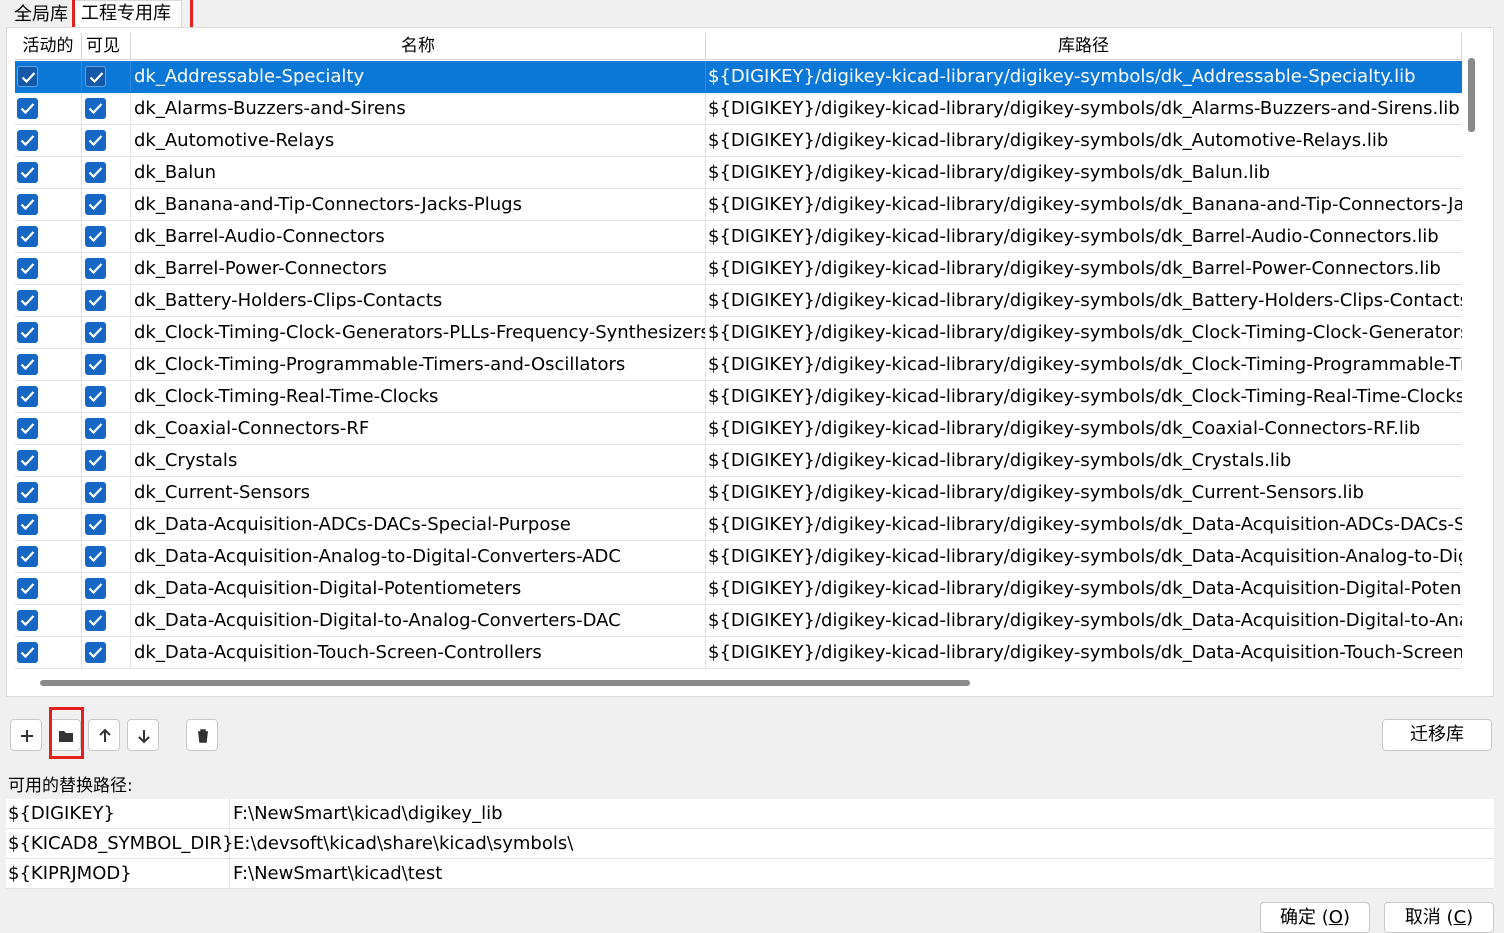 This screenshot has width=1504, height=933. Describe the element at coordinates (1084, 46) in the screenshot. I see `column-header-library-path: 库路径` at that location.